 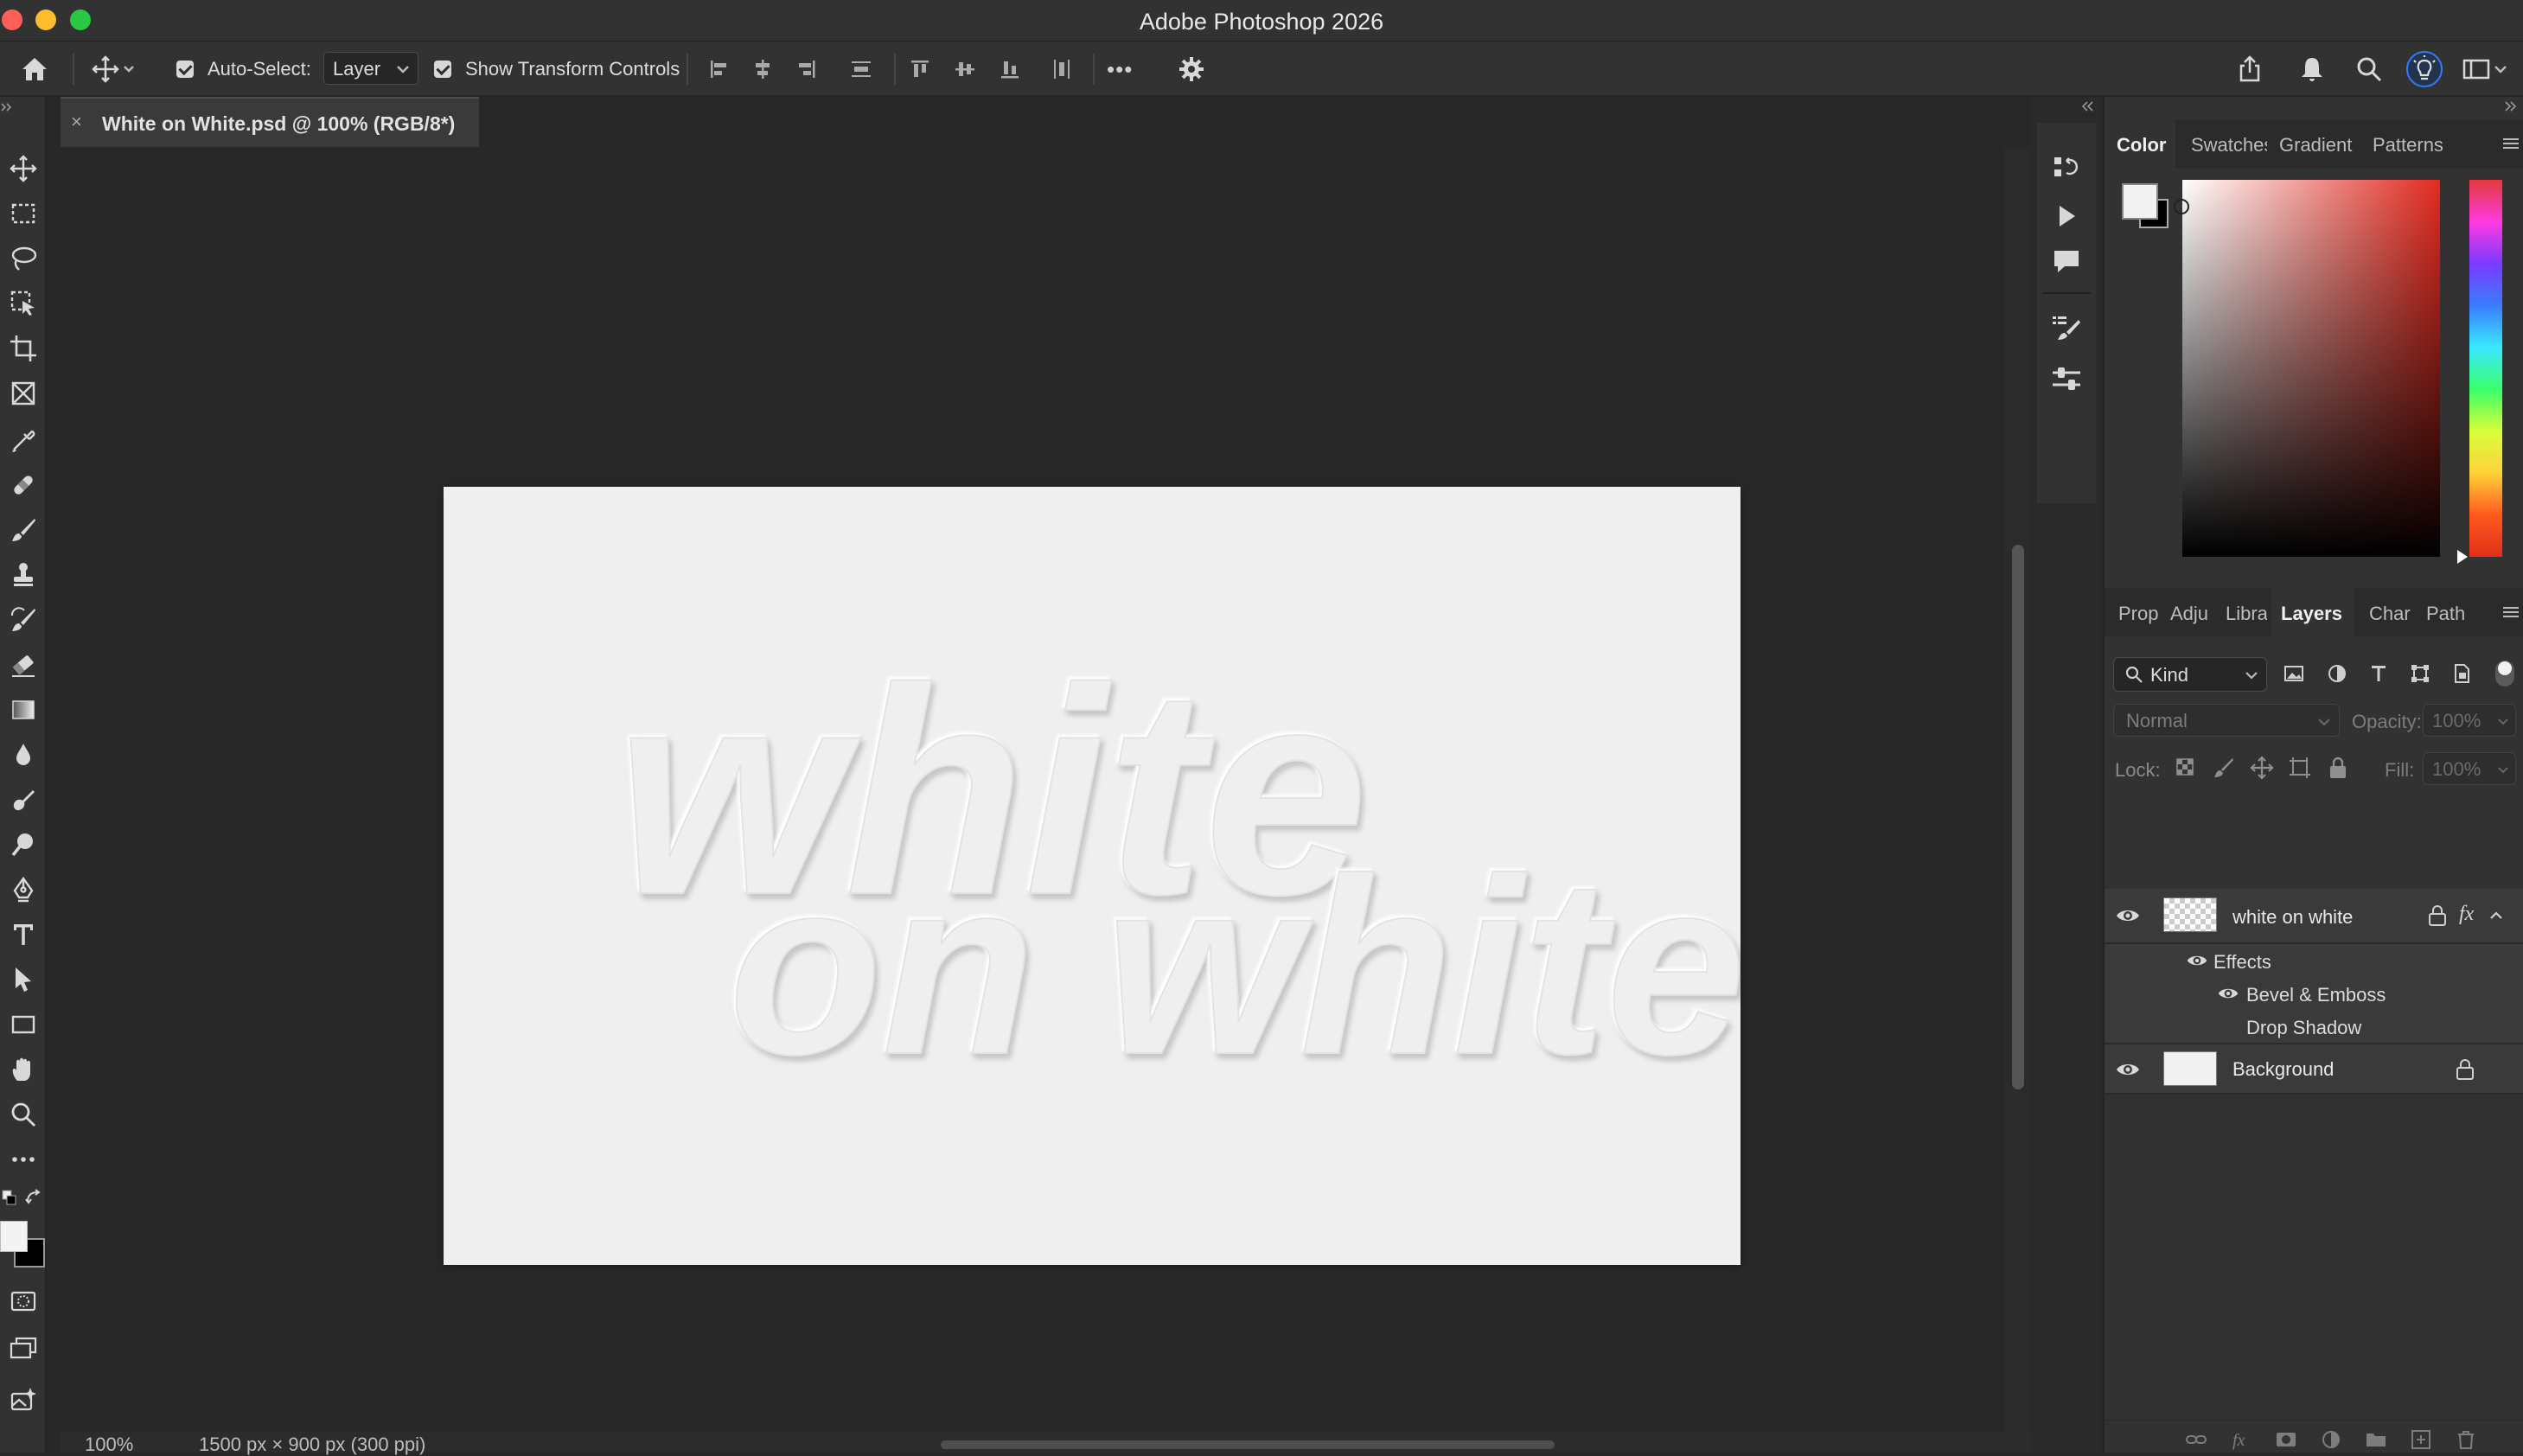 What do you see at coordinates (1009, 69) in the screenshot?
I see `align-bottom-edges-button` at bounding box center [1009, 69].